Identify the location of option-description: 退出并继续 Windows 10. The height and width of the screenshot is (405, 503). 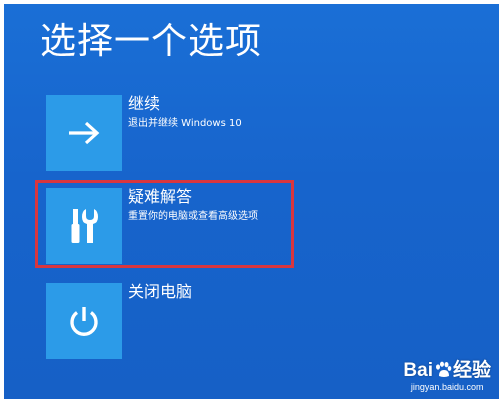
(185, 123).